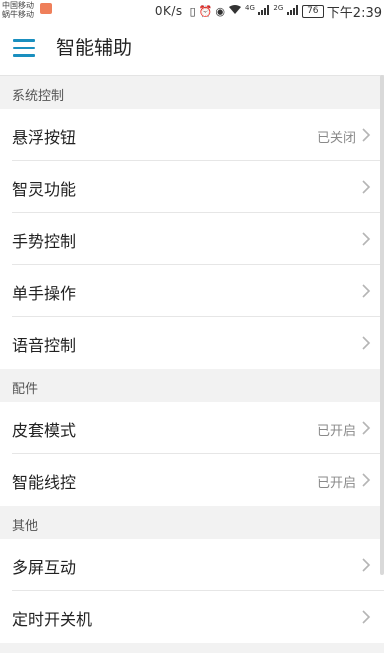 The height and width of the screenshot is (653, 384). I want to click on voice-control-item: 语音控制, so click(192, 343).